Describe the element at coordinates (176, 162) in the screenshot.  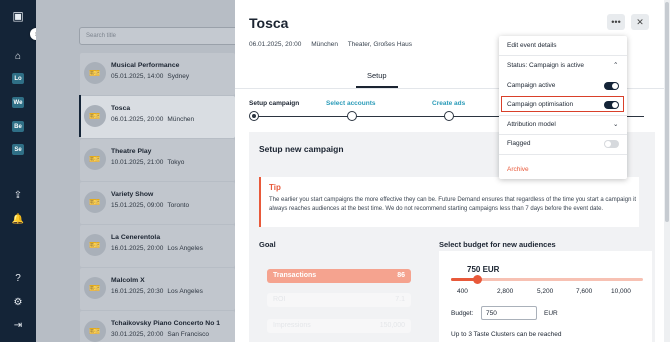
I see `event-city: Tokyo` at that location.